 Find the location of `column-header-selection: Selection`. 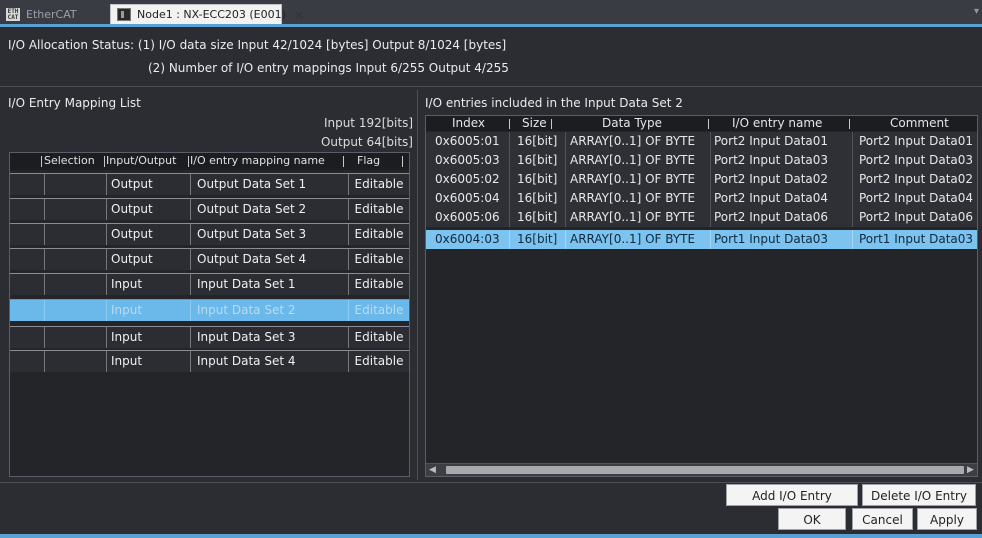

column-header-selection: Selection is located at coordinates (69, 160).